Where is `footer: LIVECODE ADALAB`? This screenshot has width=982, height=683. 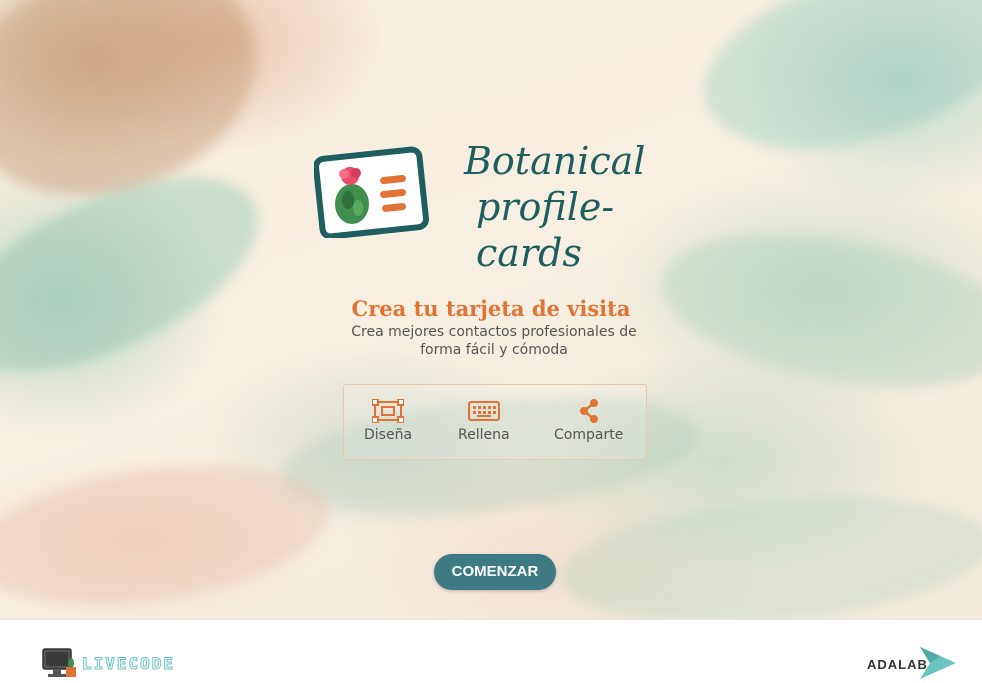
footer: LIVECODE ADALAB is located at coordinates (491, 651).